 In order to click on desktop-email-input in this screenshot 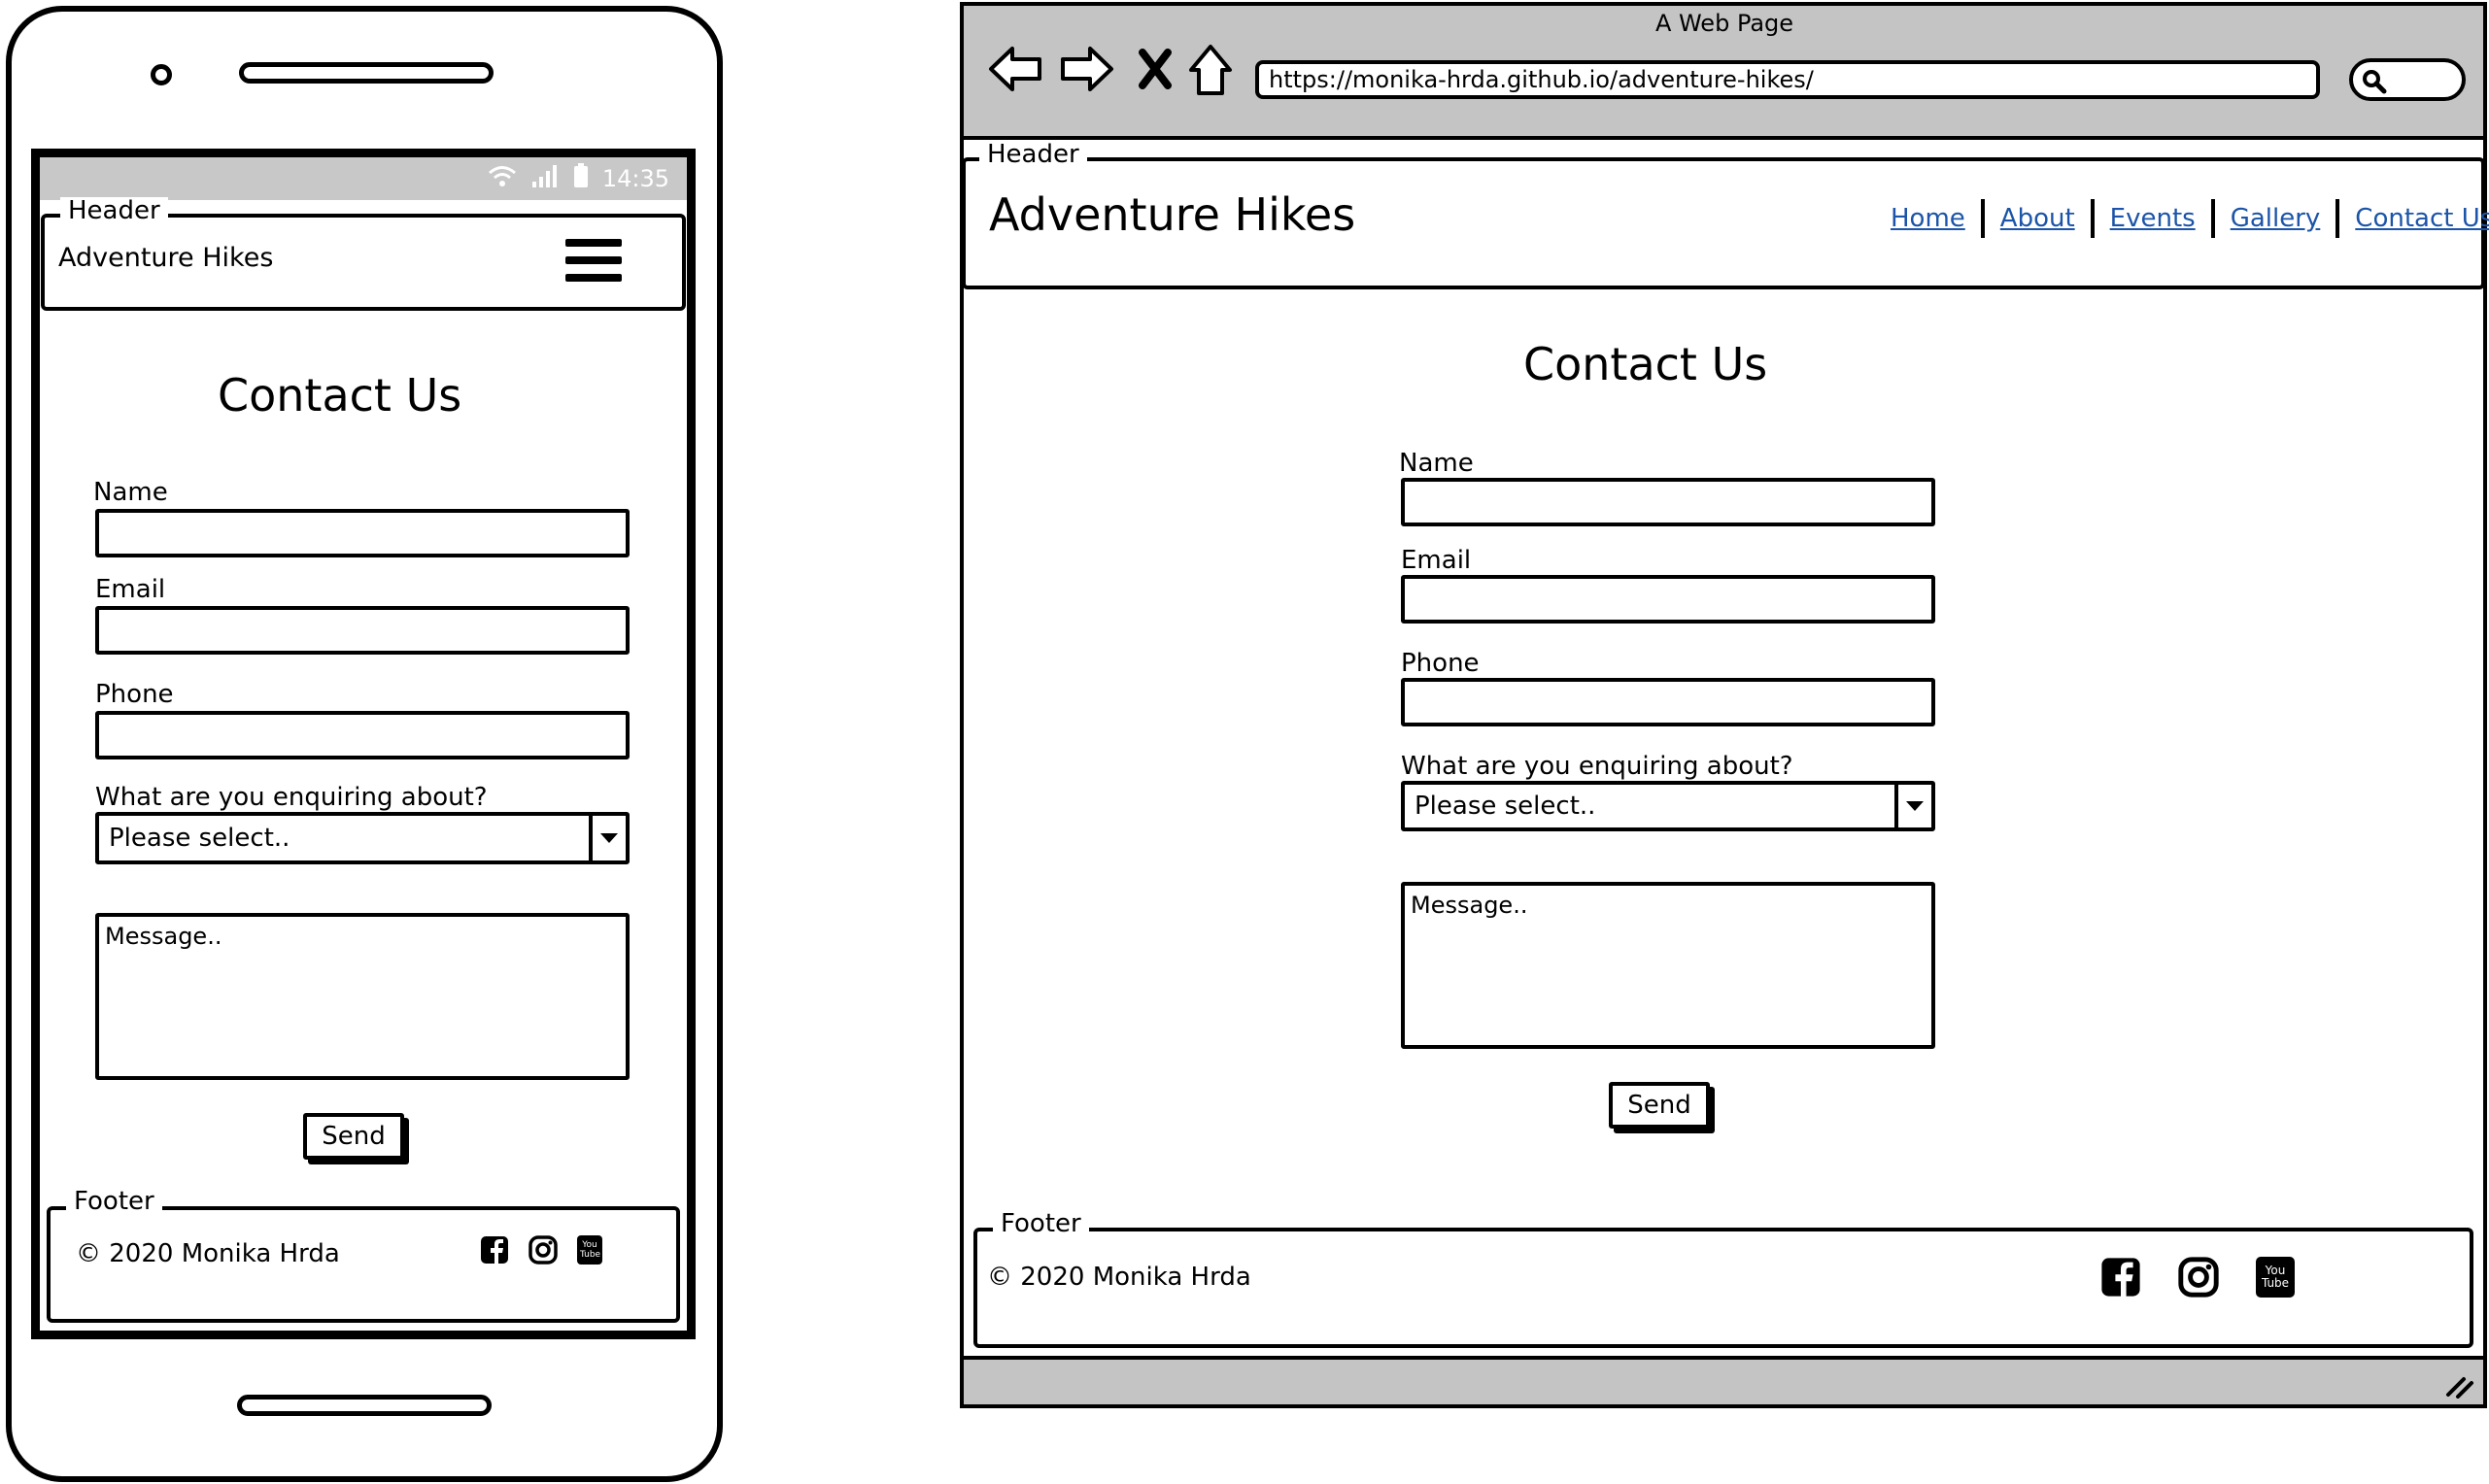, I will do `click(1668, 599)`.